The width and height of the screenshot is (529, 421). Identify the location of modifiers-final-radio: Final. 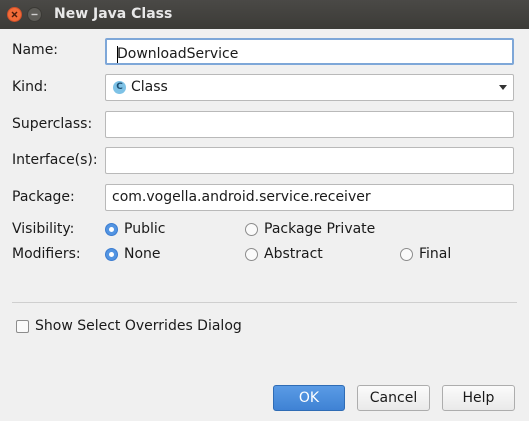
(425, 254).